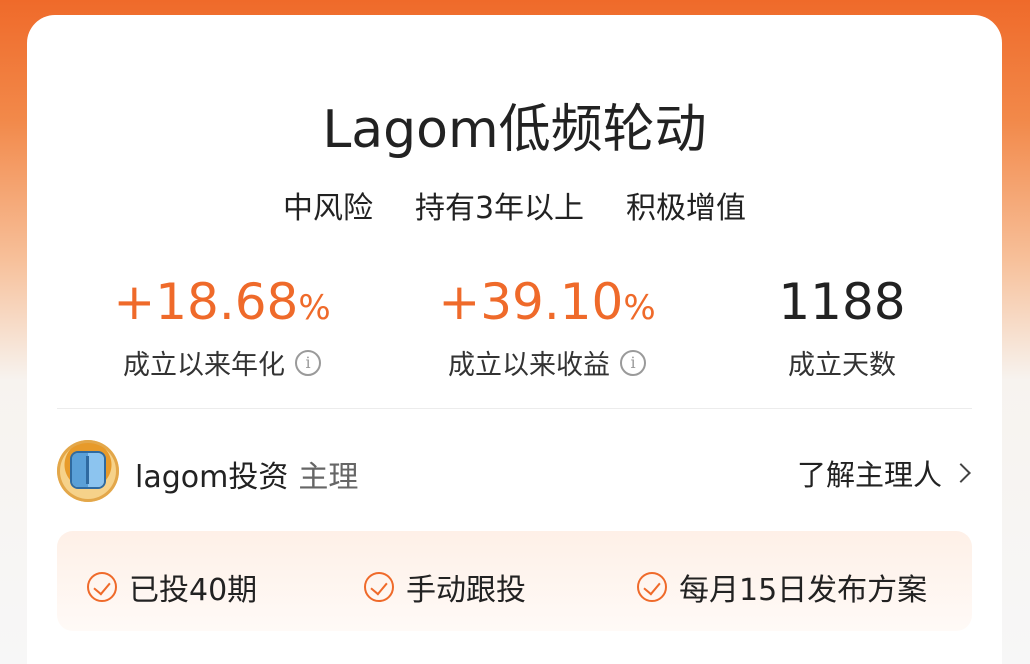 This screenshot has width=1030, height=664. I want to click on divider, so click(514, 408).